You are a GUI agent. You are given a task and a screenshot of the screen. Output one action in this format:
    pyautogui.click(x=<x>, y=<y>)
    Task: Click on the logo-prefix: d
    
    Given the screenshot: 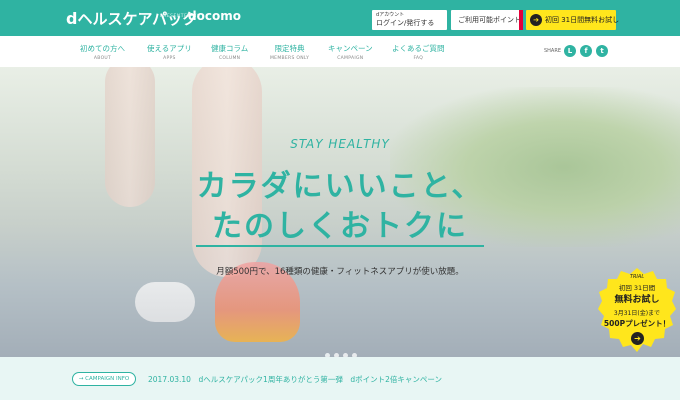 What is the action you would take?
    pyautogui.click(x=72, y=18)
    